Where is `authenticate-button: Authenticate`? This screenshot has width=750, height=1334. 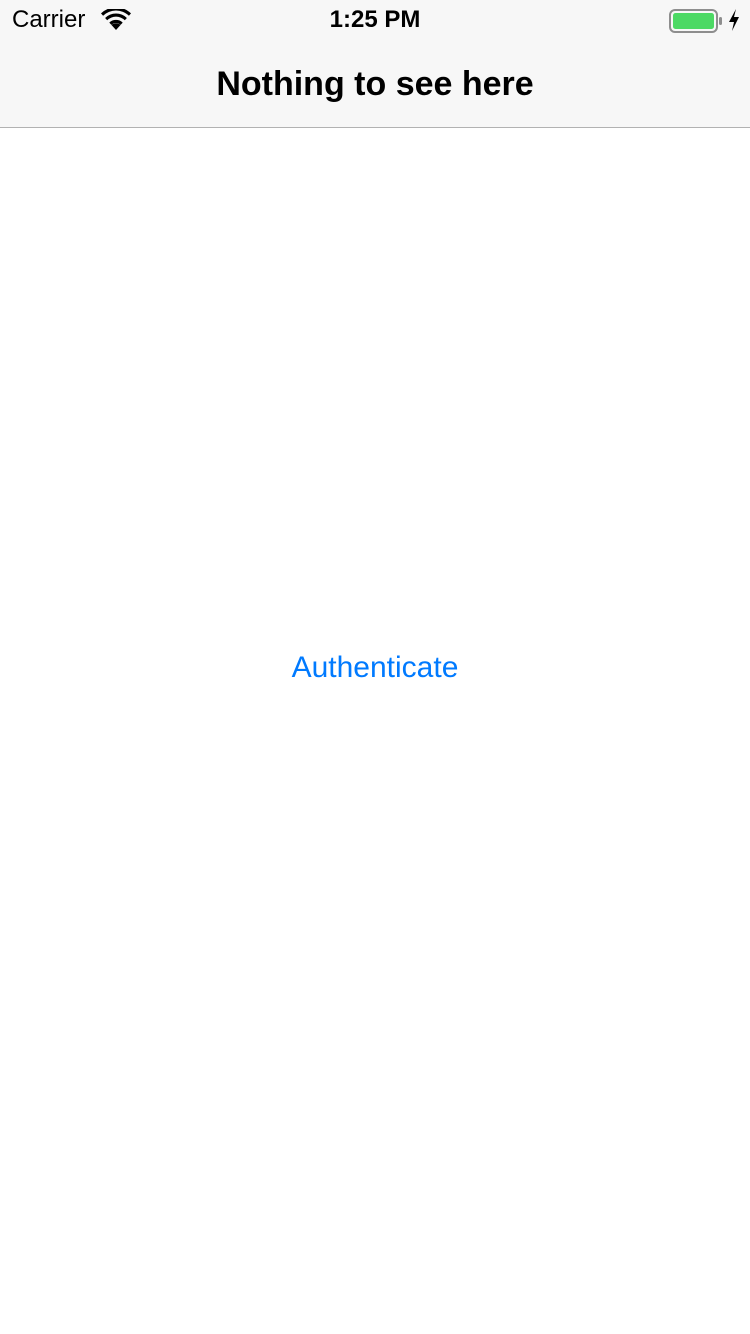 authenticate-button: Authenticate is located at coordinates (375, 668).